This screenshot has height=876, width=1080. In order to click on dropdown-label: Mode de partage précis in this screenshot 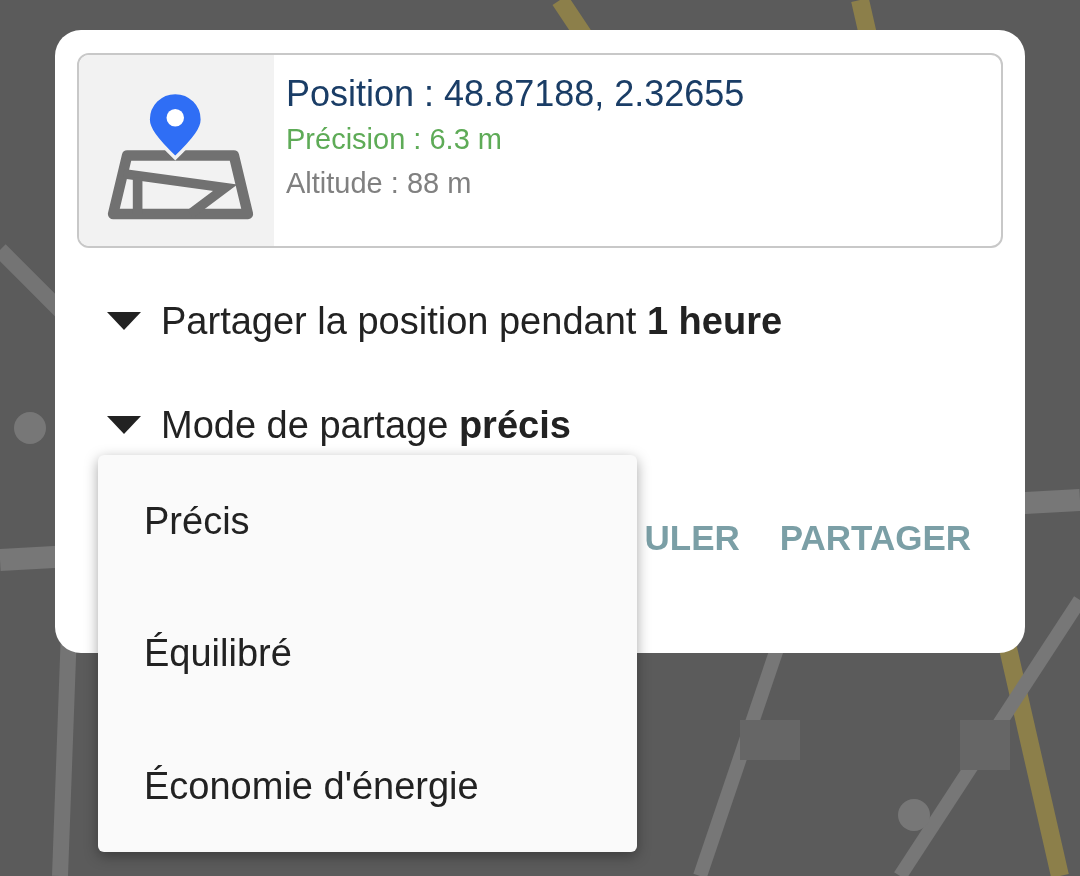, I will do `click(366, 425)`.